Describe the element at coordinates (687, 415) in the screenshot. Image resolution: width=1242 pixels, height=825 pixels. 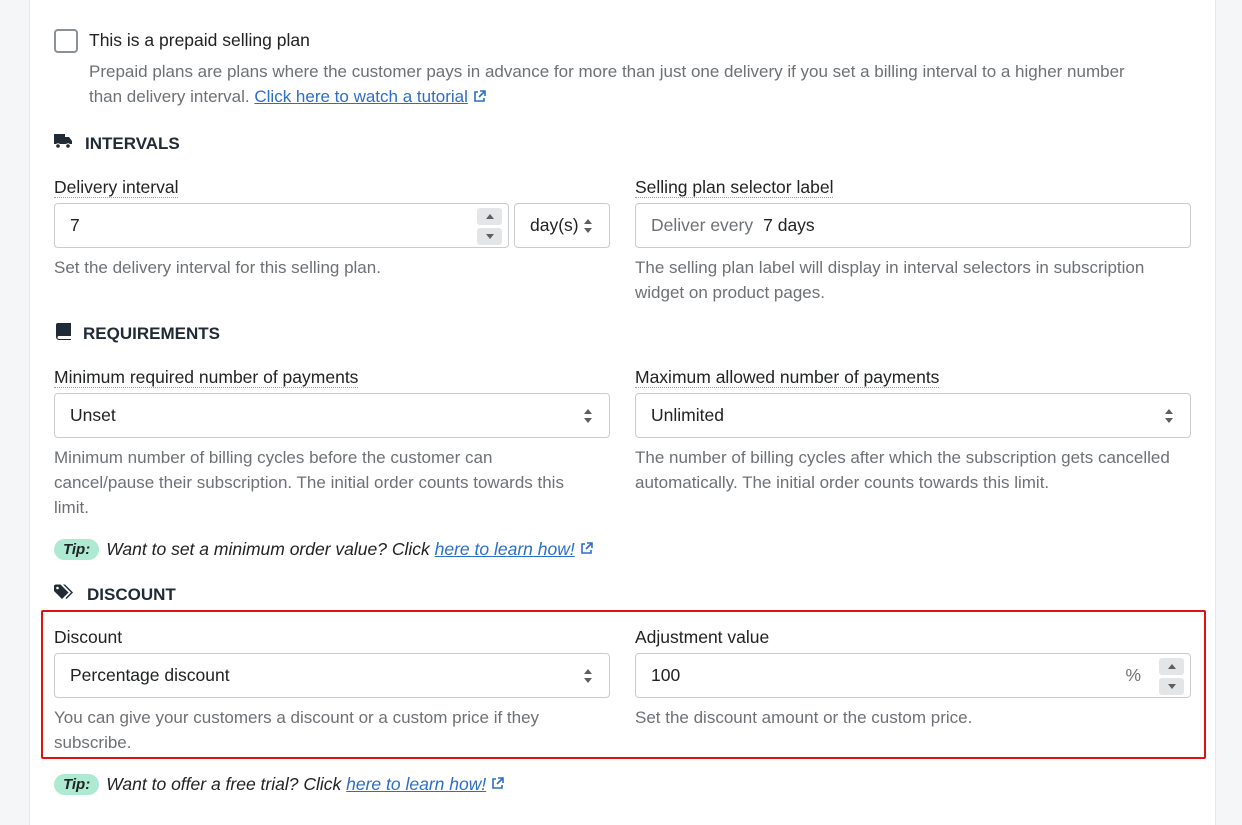
I see `max-payments-value: Unlimited` at that location.